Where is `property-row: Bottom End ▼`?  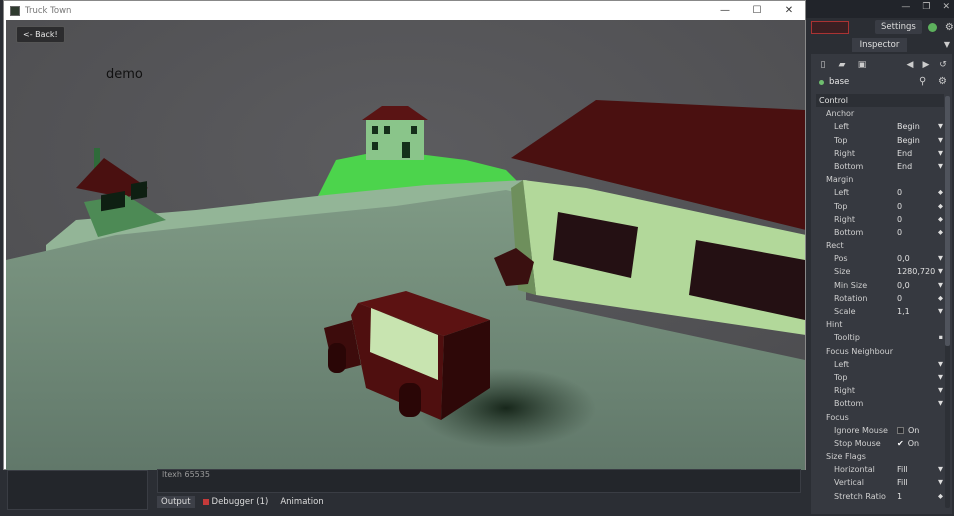 property-row: Bottom End ▼ is located at coordinates (880, 166).